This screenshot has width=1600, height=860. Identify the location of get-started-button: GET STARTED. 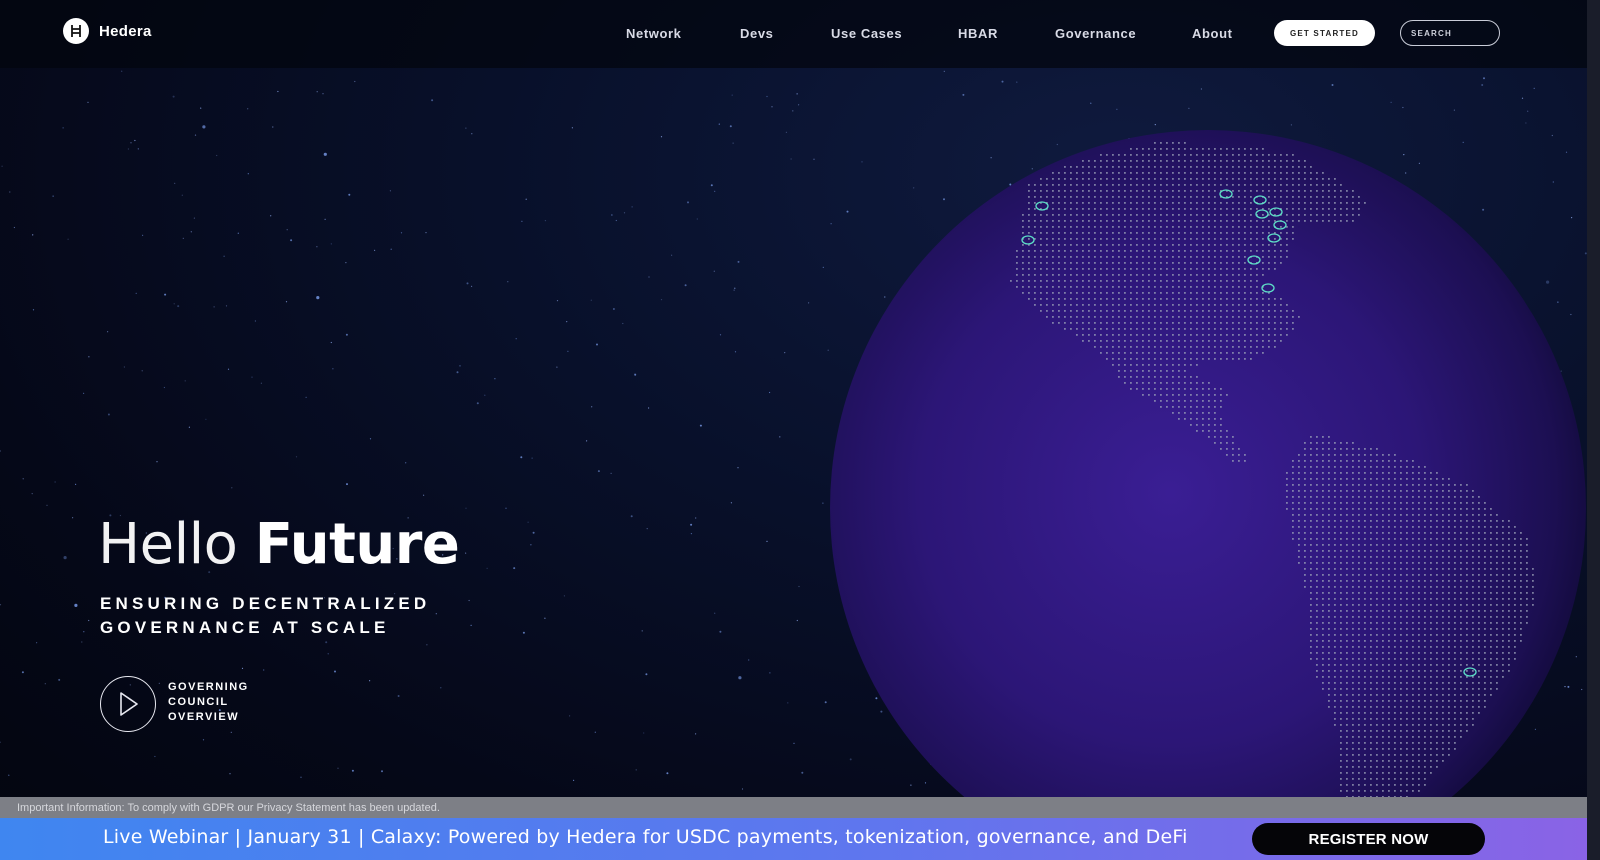
(1324, 33).